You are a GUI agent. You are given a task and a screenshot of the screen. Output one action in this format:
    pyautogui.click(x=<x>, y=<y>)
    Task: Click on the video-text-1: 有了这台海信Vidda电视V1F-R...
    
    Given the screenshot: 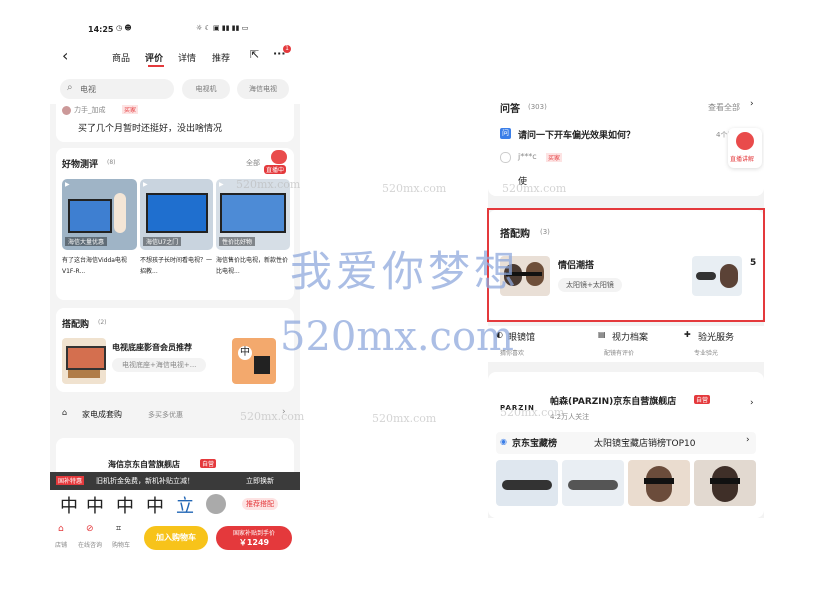 What is the action you would take?
    pyautogui.click(x=94, y=266)
    